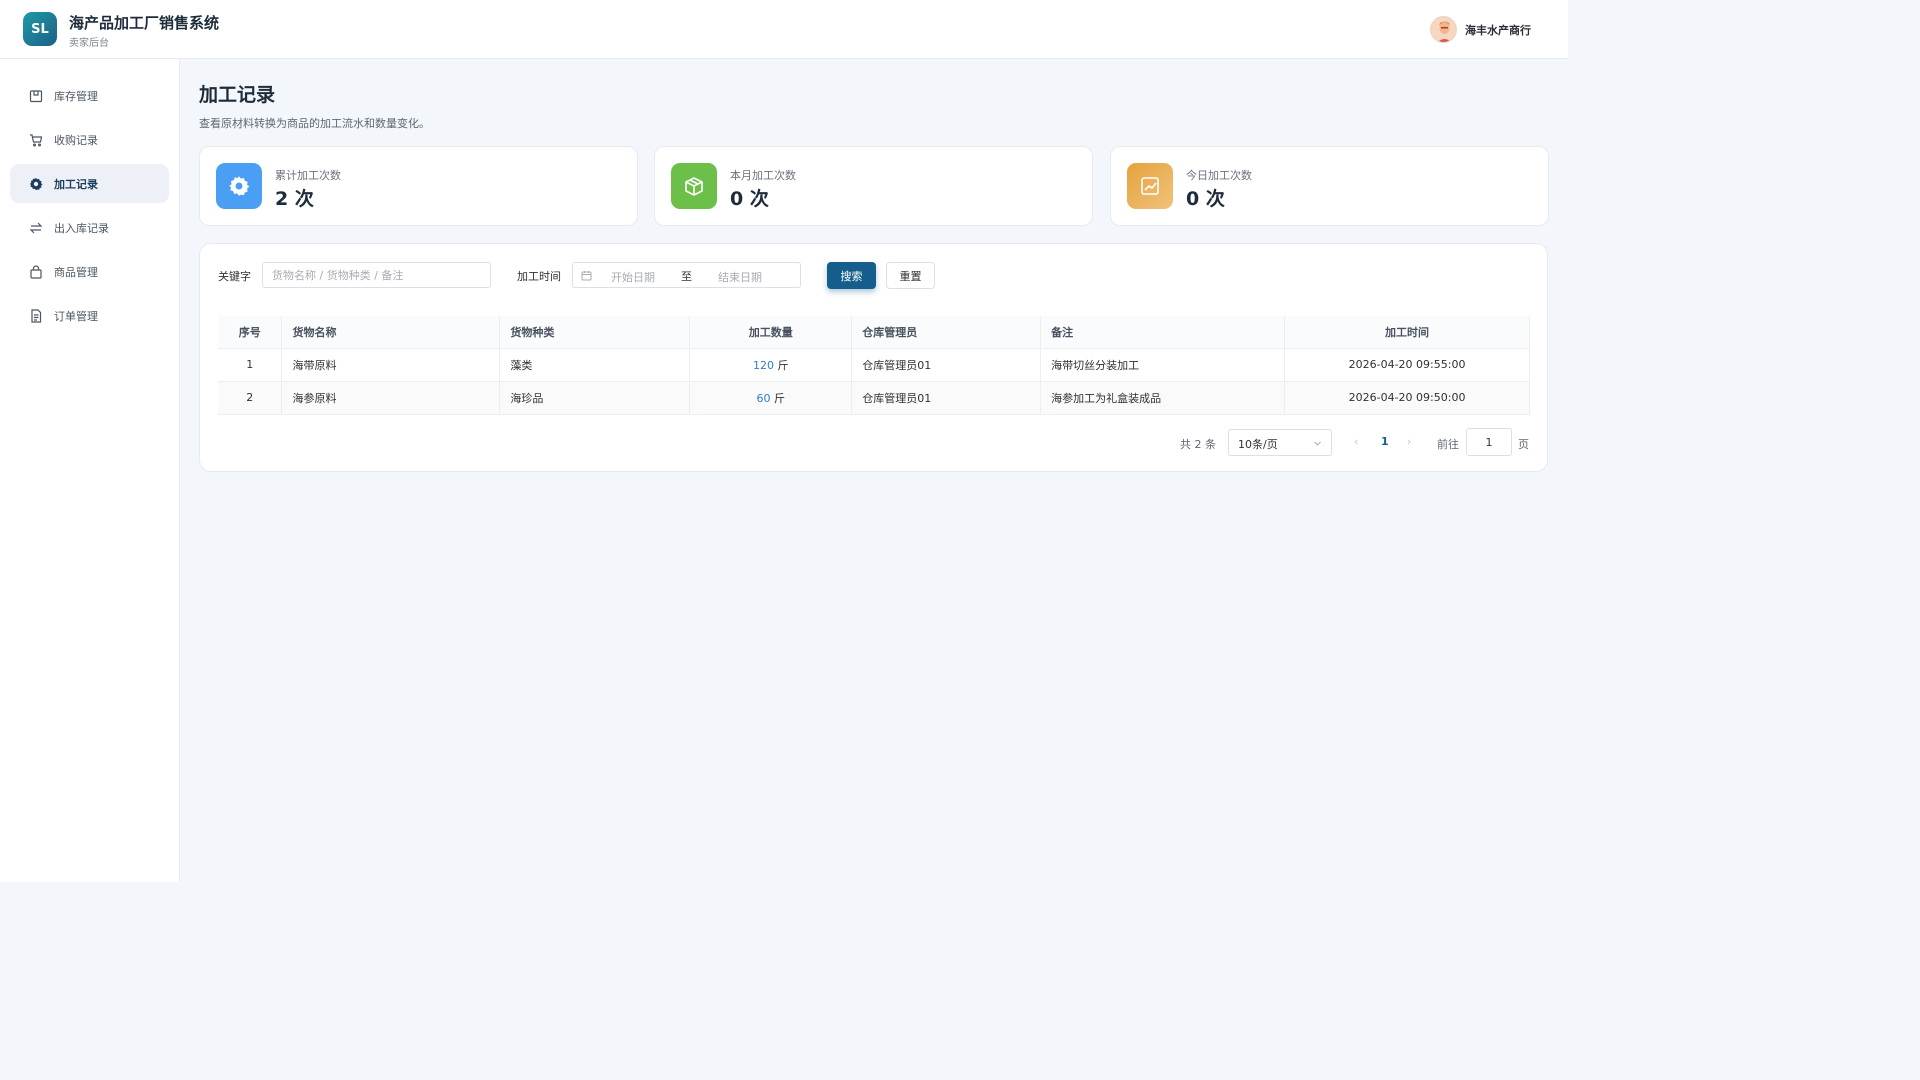 The image size is (1920, 1080). Describe the element at coordinates (1329, 186) in the screenshot. I see `stat-card-today: 今日加工次数 0 次` at that location.